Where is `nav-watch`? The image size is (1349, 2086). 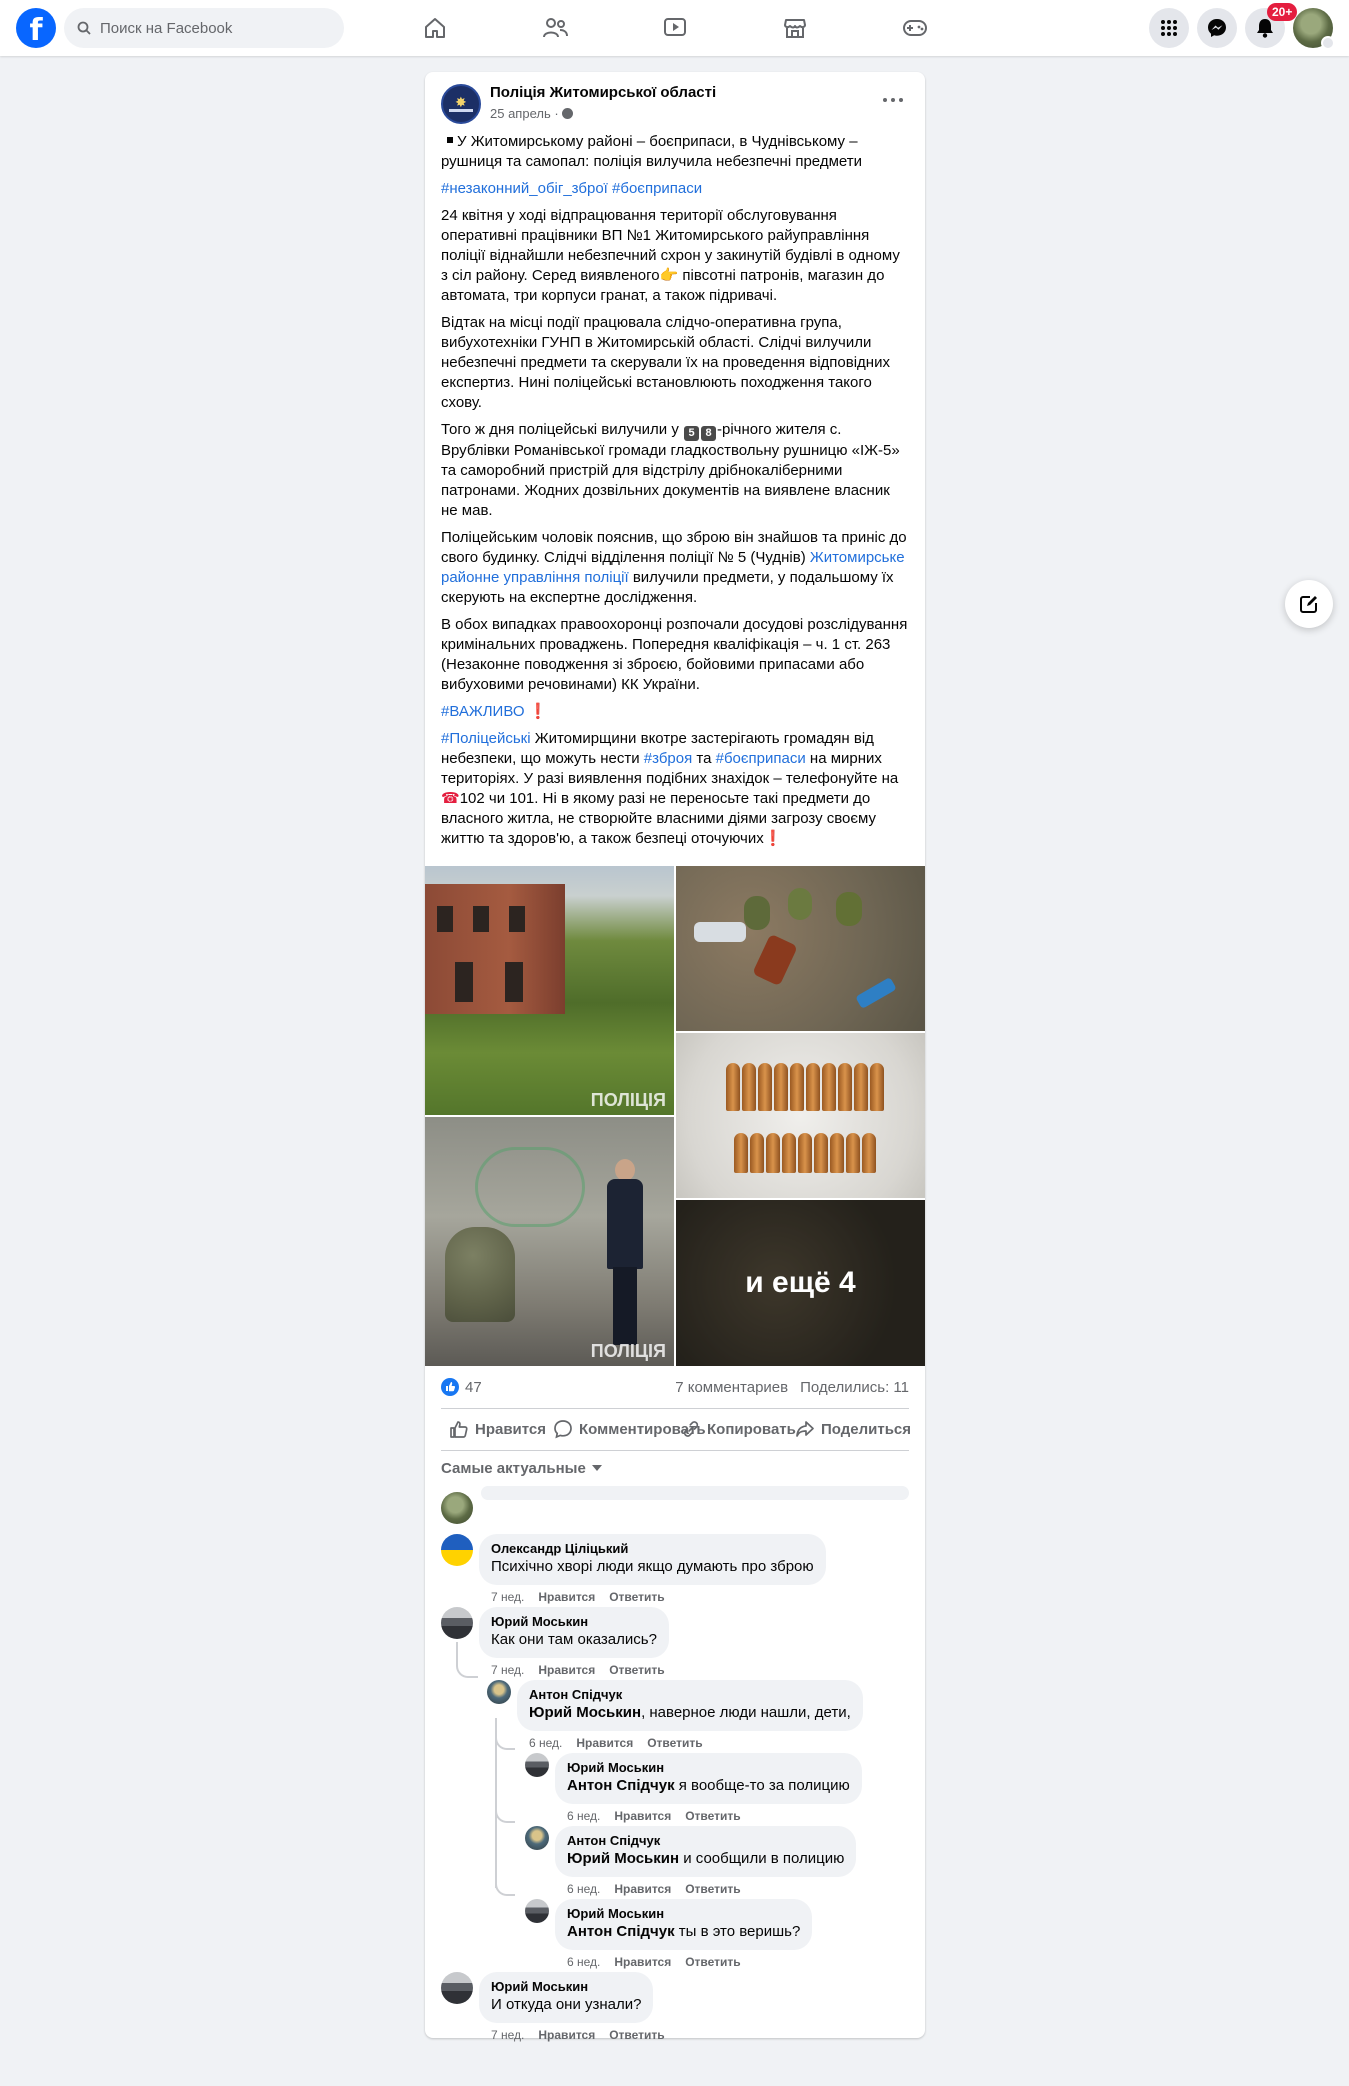
nav-watch is located at coordinates (675, 28).